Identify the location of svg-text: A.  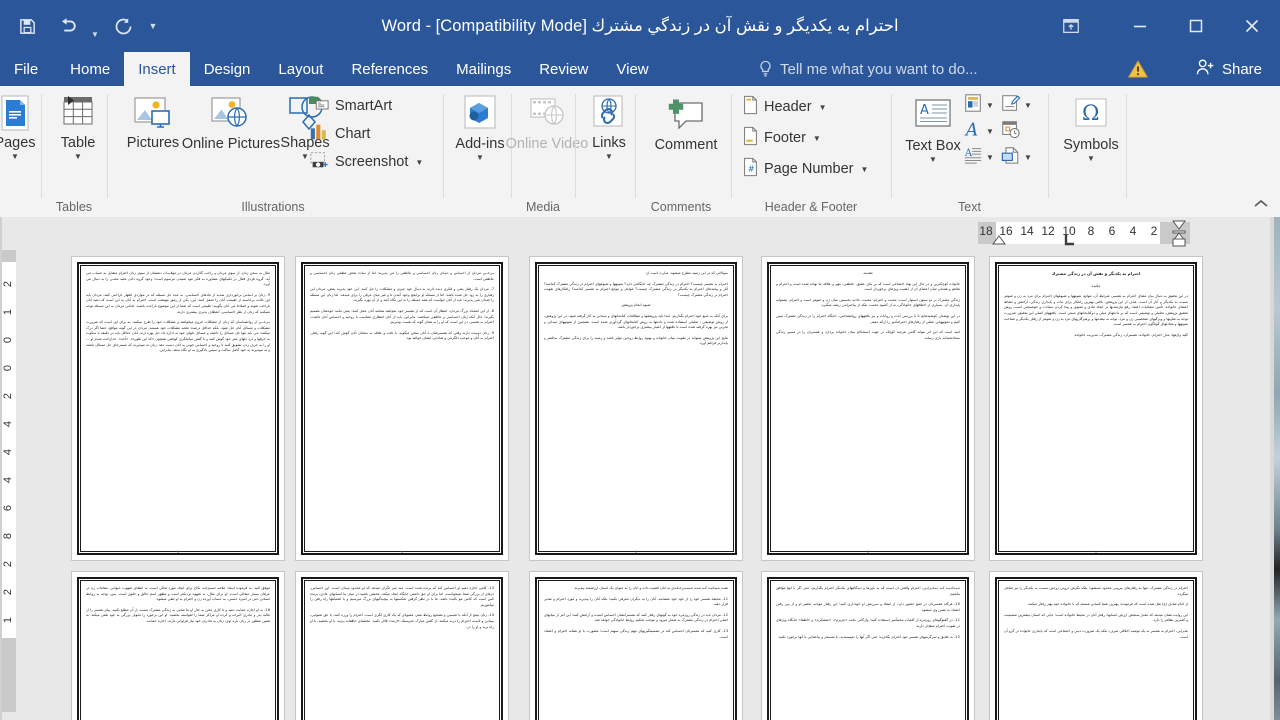
(971, 129).